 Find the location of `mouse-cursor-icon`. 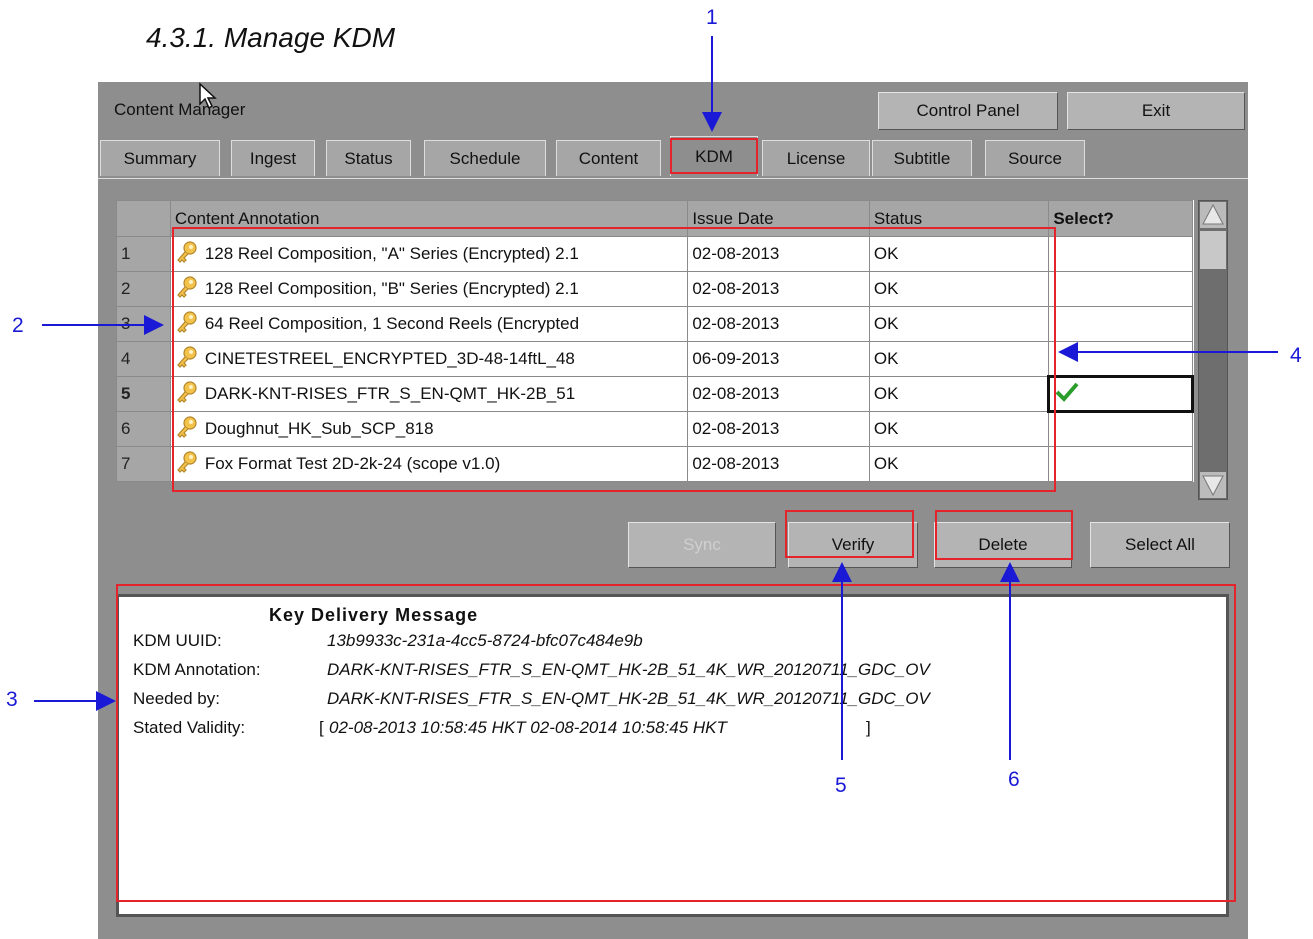

mouse-cursor-icon is located at coordinates (208, 96).